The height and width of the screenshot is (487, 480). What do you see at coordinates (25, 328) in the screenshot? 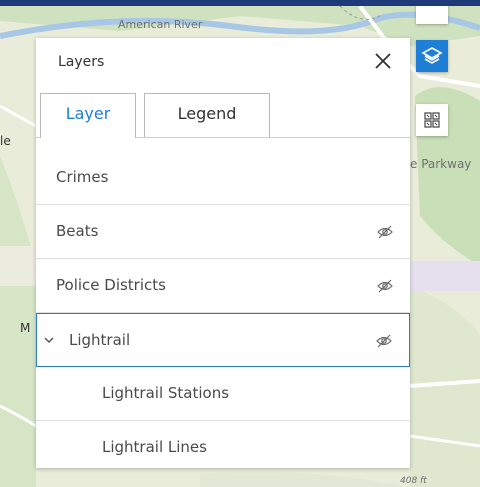
I see `map-label-m: M` at bounding box center [25, 328].